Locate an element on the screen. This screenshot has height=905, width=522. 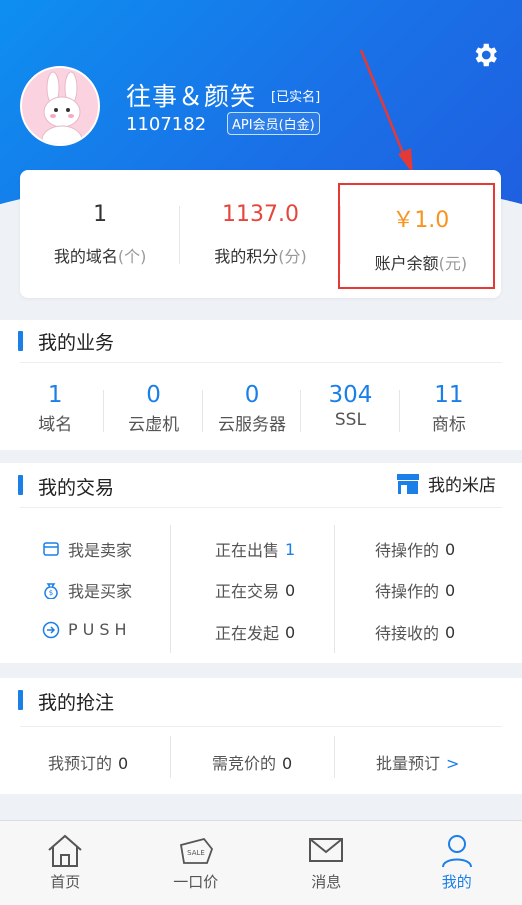
push-arrow-icon is located at coordinates (51, 629).